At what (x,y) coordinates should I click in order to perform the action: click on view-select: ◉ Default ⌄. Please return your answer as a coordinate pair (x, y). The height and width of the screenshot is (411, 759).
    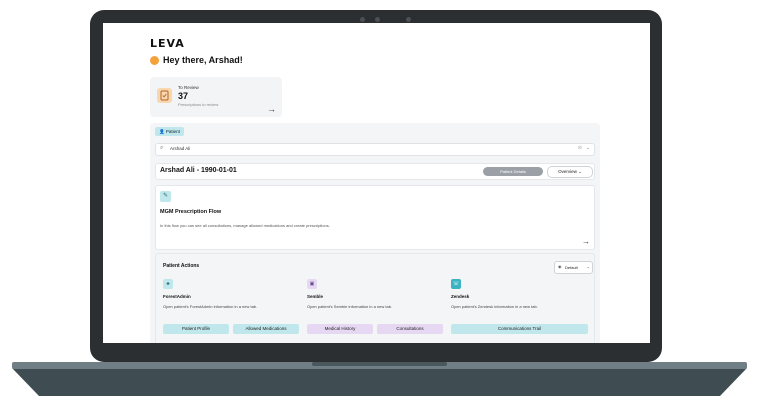
    Looking at the image, I should click on (573, 267).